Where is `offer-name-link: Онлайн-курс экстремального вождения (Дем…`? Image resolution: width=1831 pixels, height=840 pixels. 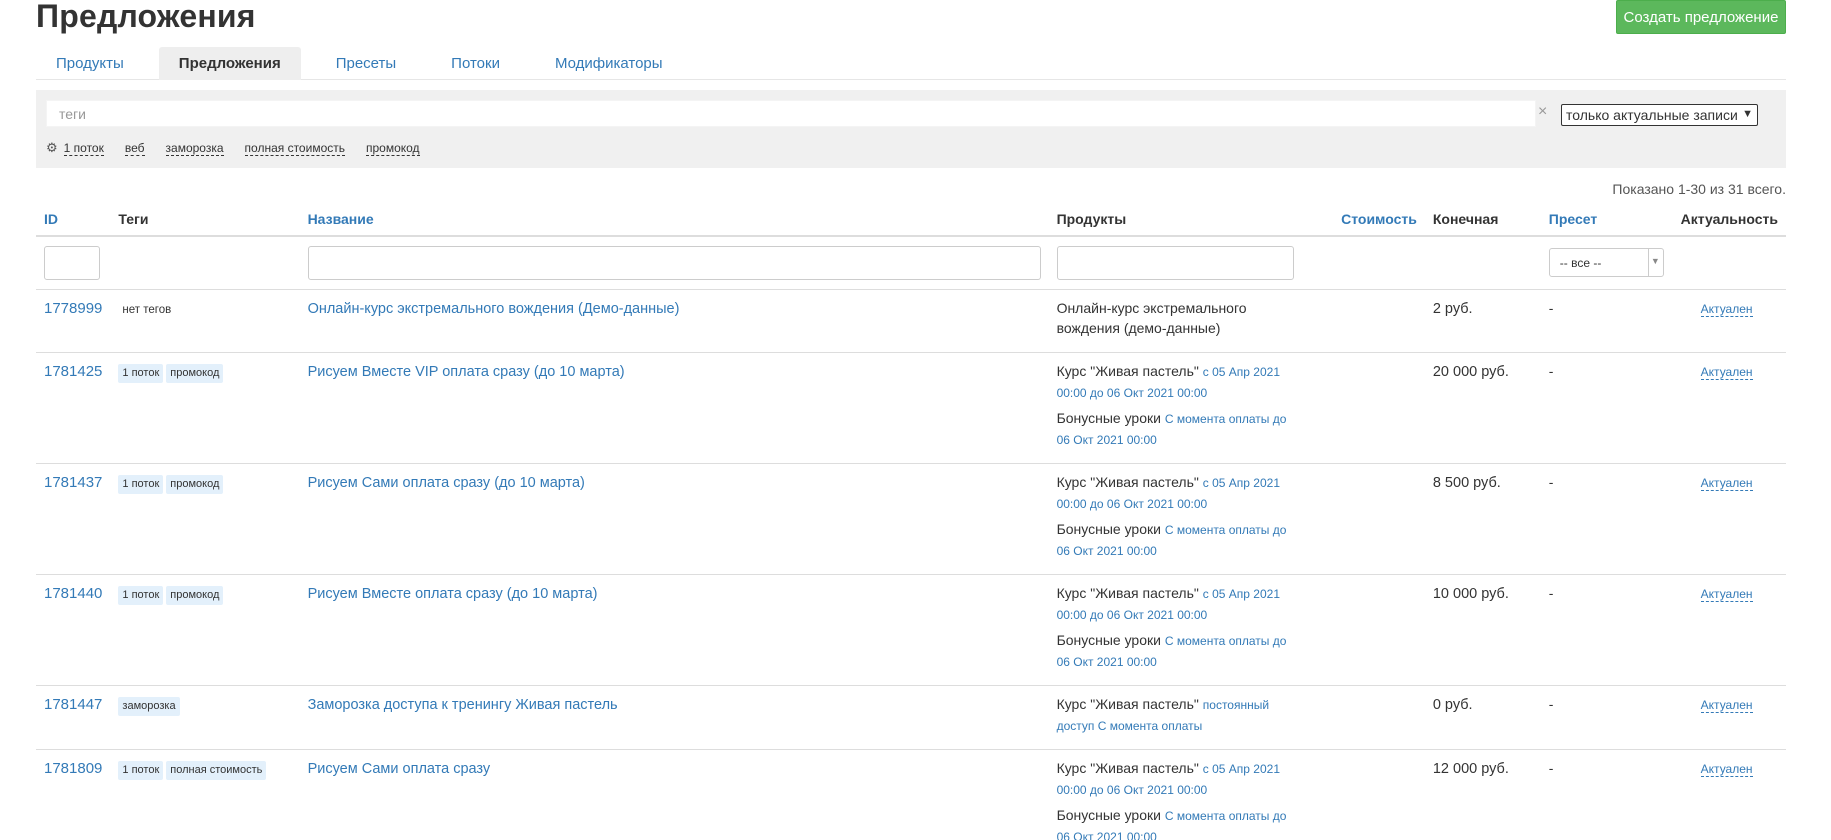
offer-name-link: Онлайн-курс экстремального вождения (Дем… is located at coordinates (494, 309).